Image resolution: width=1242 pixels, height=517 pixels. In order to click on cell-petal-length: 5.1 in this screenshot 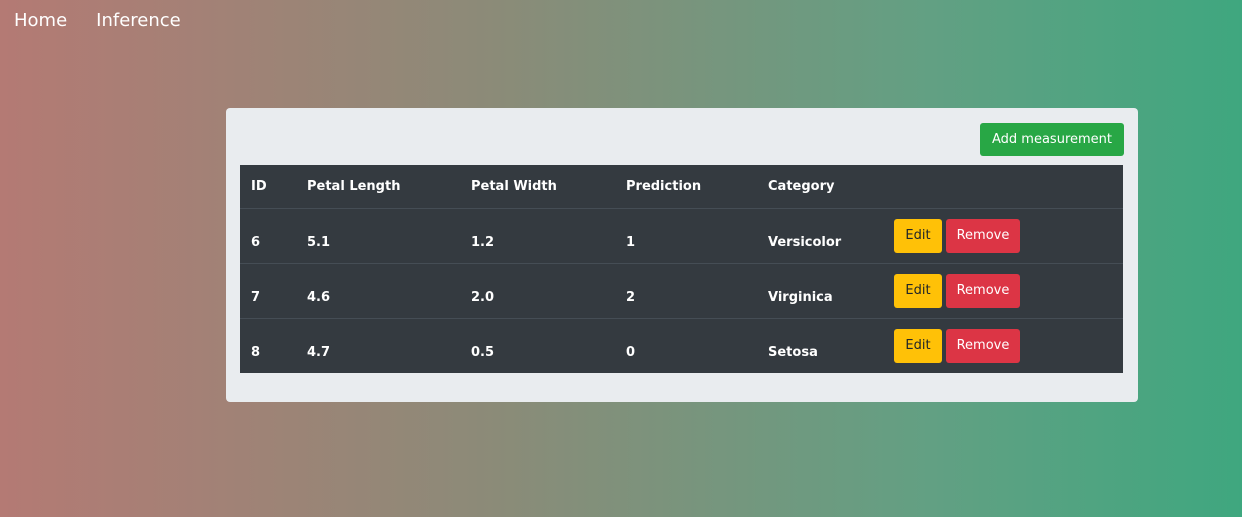, I will do `click(378, 235)`.